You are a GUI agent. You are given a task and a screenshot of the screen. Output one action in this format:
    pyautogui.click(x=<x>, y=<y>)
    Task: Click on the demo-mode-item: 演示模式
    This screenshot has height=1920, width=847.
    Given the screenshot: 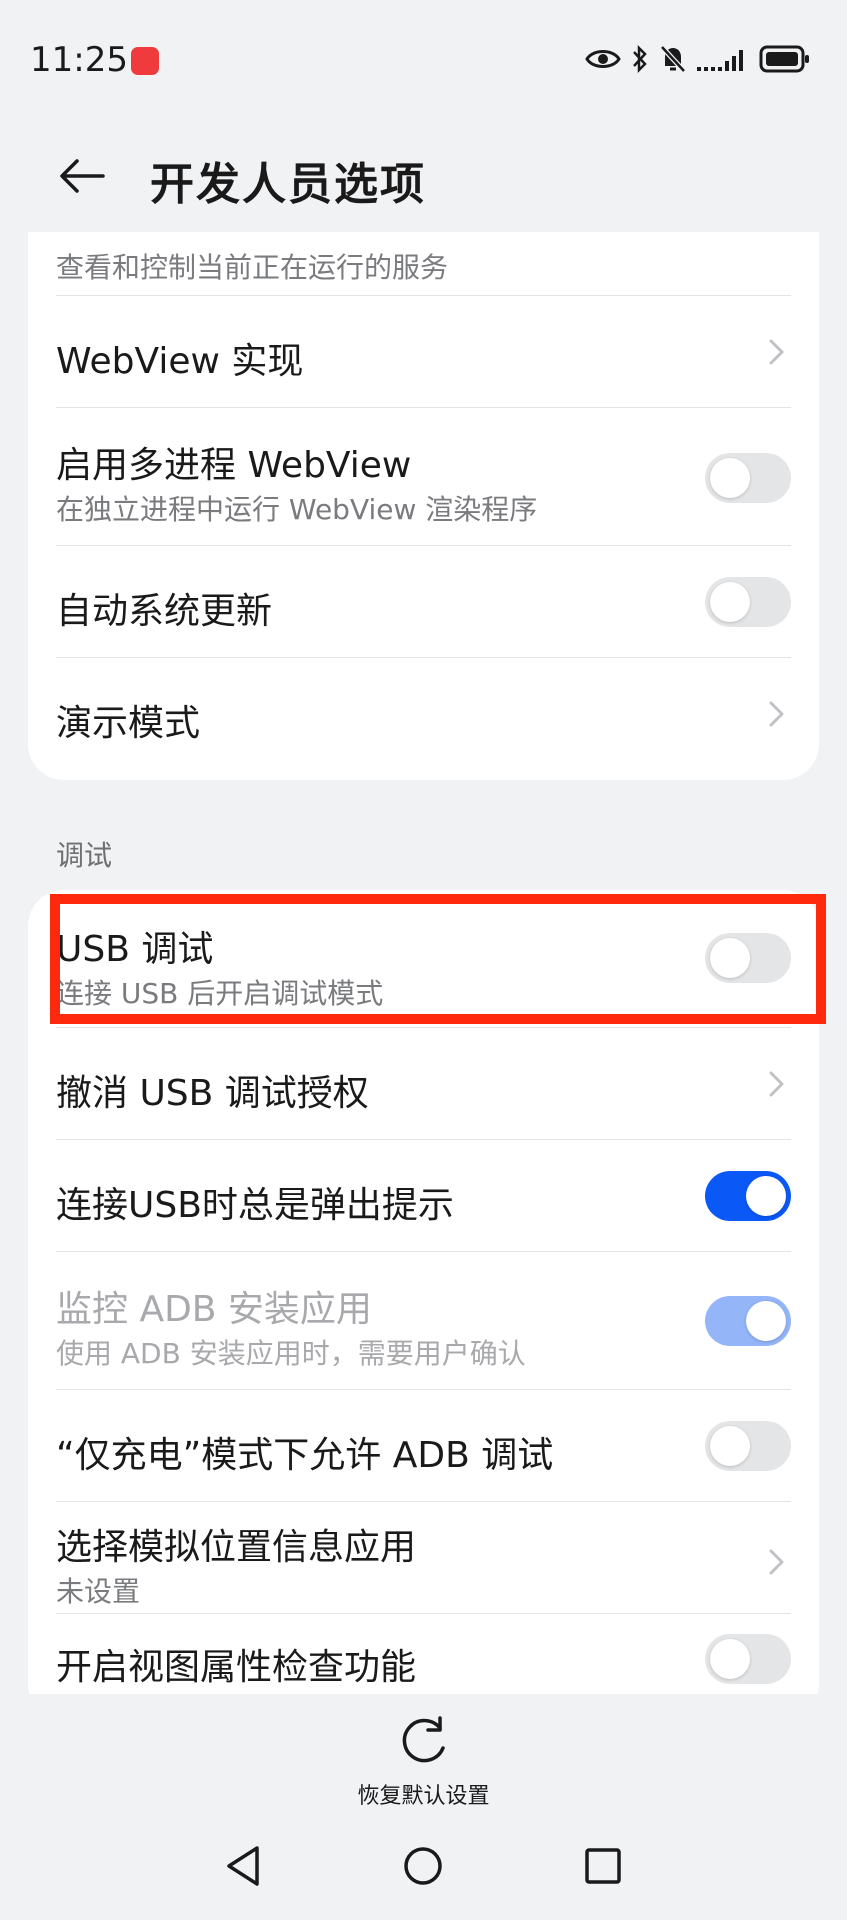 What is the action you would take?
    pyautogui.click(x=423, y=719)
    